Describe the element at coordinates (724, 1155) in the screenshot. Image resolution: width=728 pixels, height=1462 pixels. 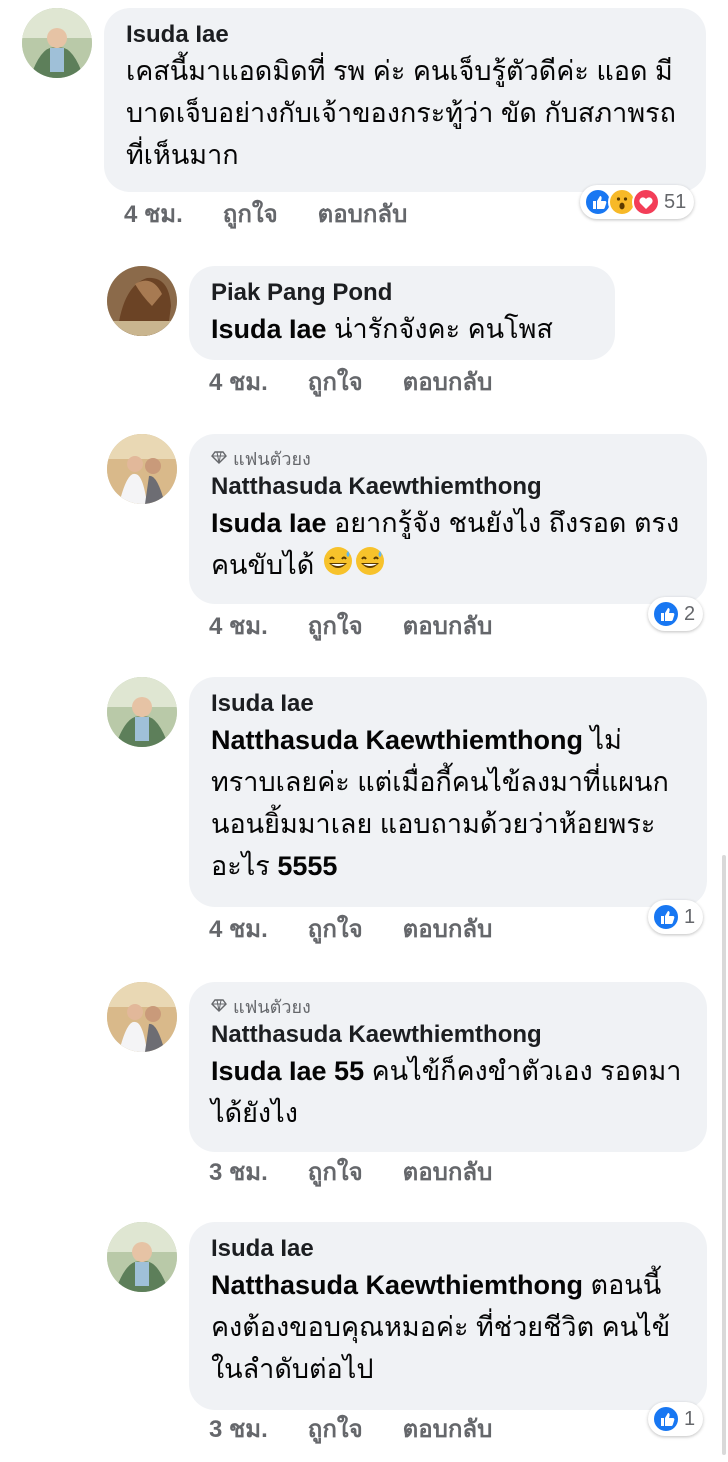
I see `scrollbar` at that location.